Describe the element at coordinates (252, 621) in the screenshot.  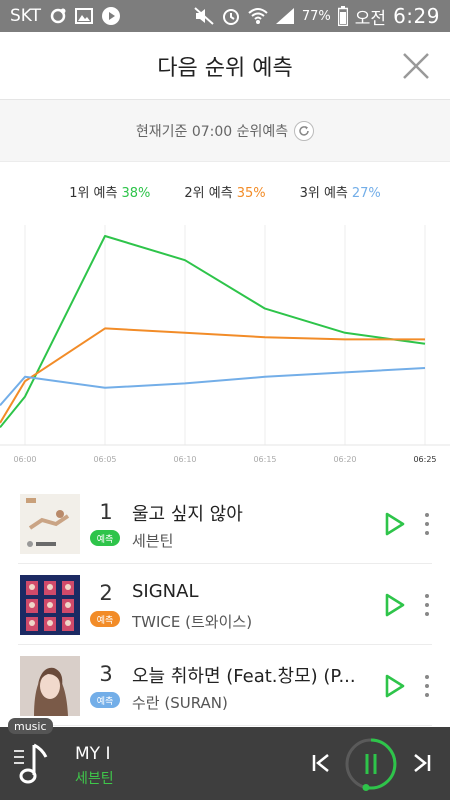
I see `song-artist: TWICE (트와이스)` at that location.